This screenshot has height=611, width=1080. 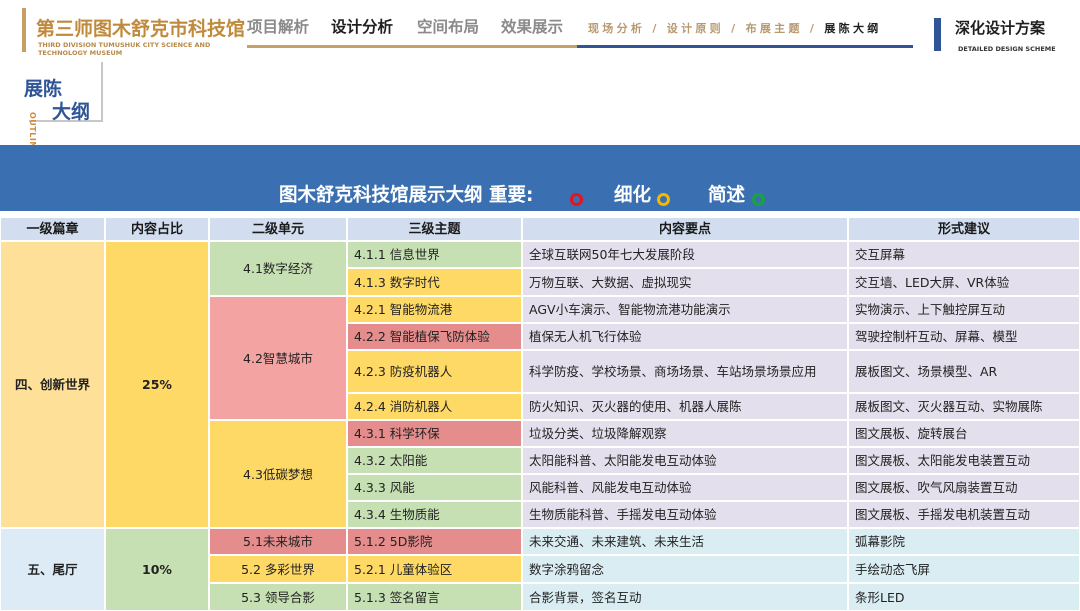 What do you see at coordinates (685, 309) in the screenshot?
I see `points-cell: AGV小车演示、智能物流港功能演示` at bounding box center [685, 309].